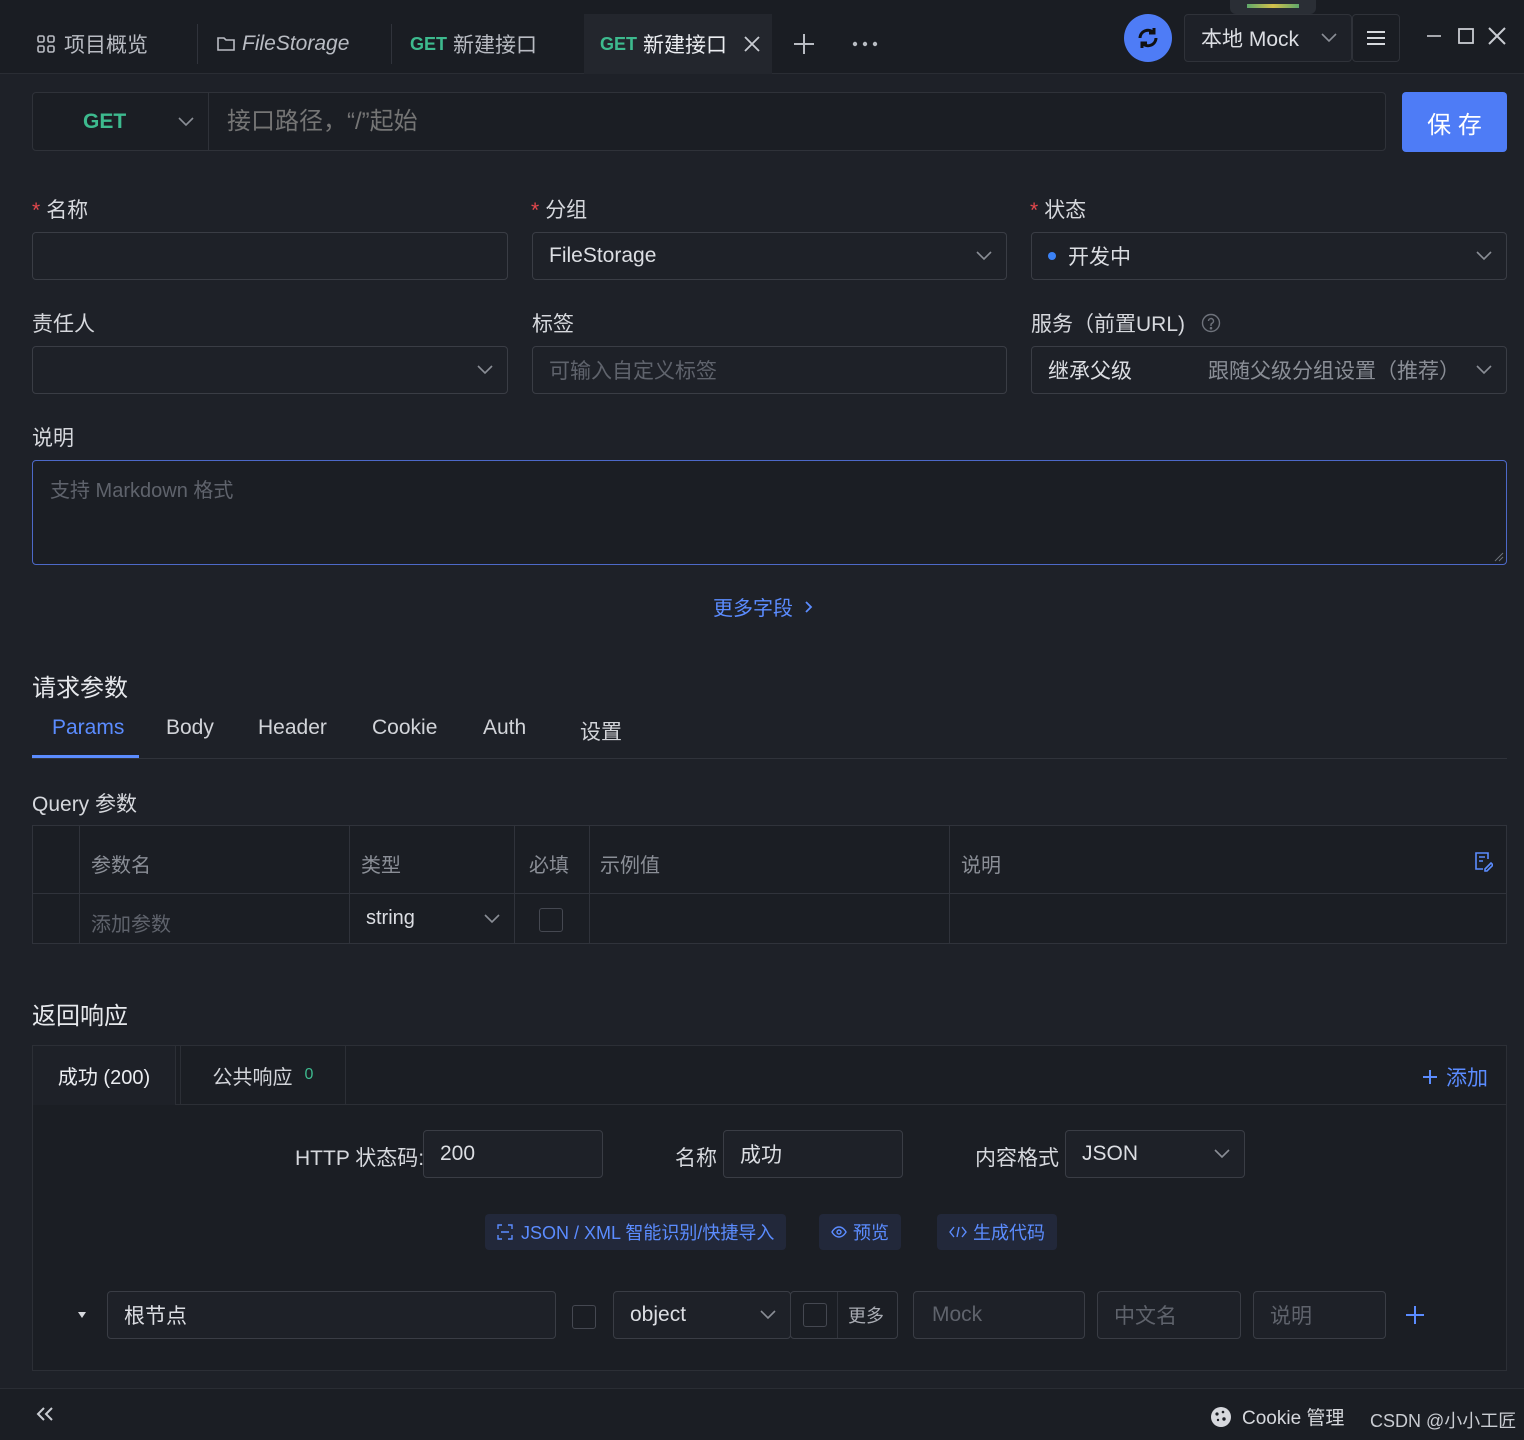  I want to click on service-value: 继承父级, so click(1090, 371).